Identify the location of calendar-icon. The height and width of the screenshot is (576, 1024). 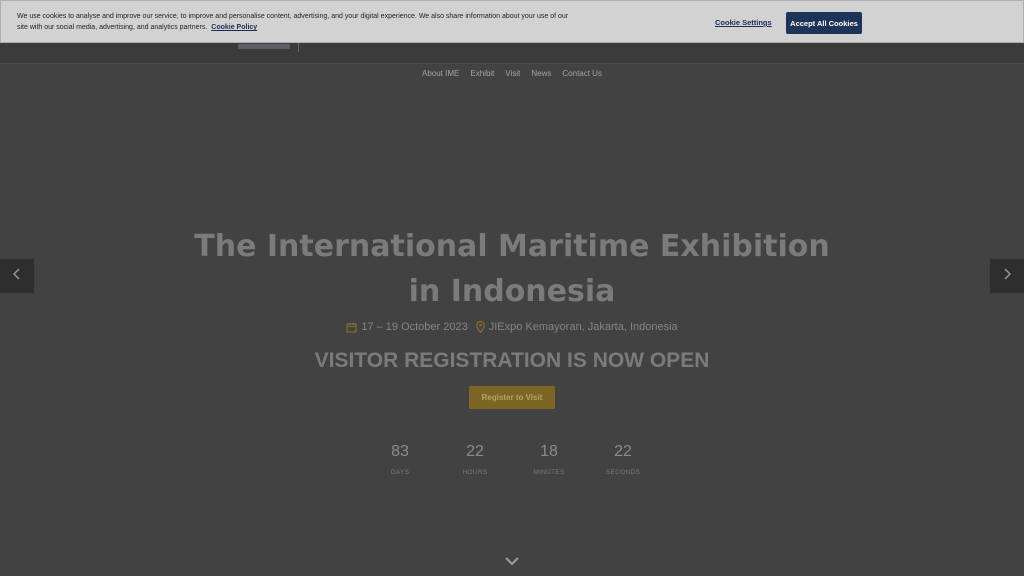
(351, 327).